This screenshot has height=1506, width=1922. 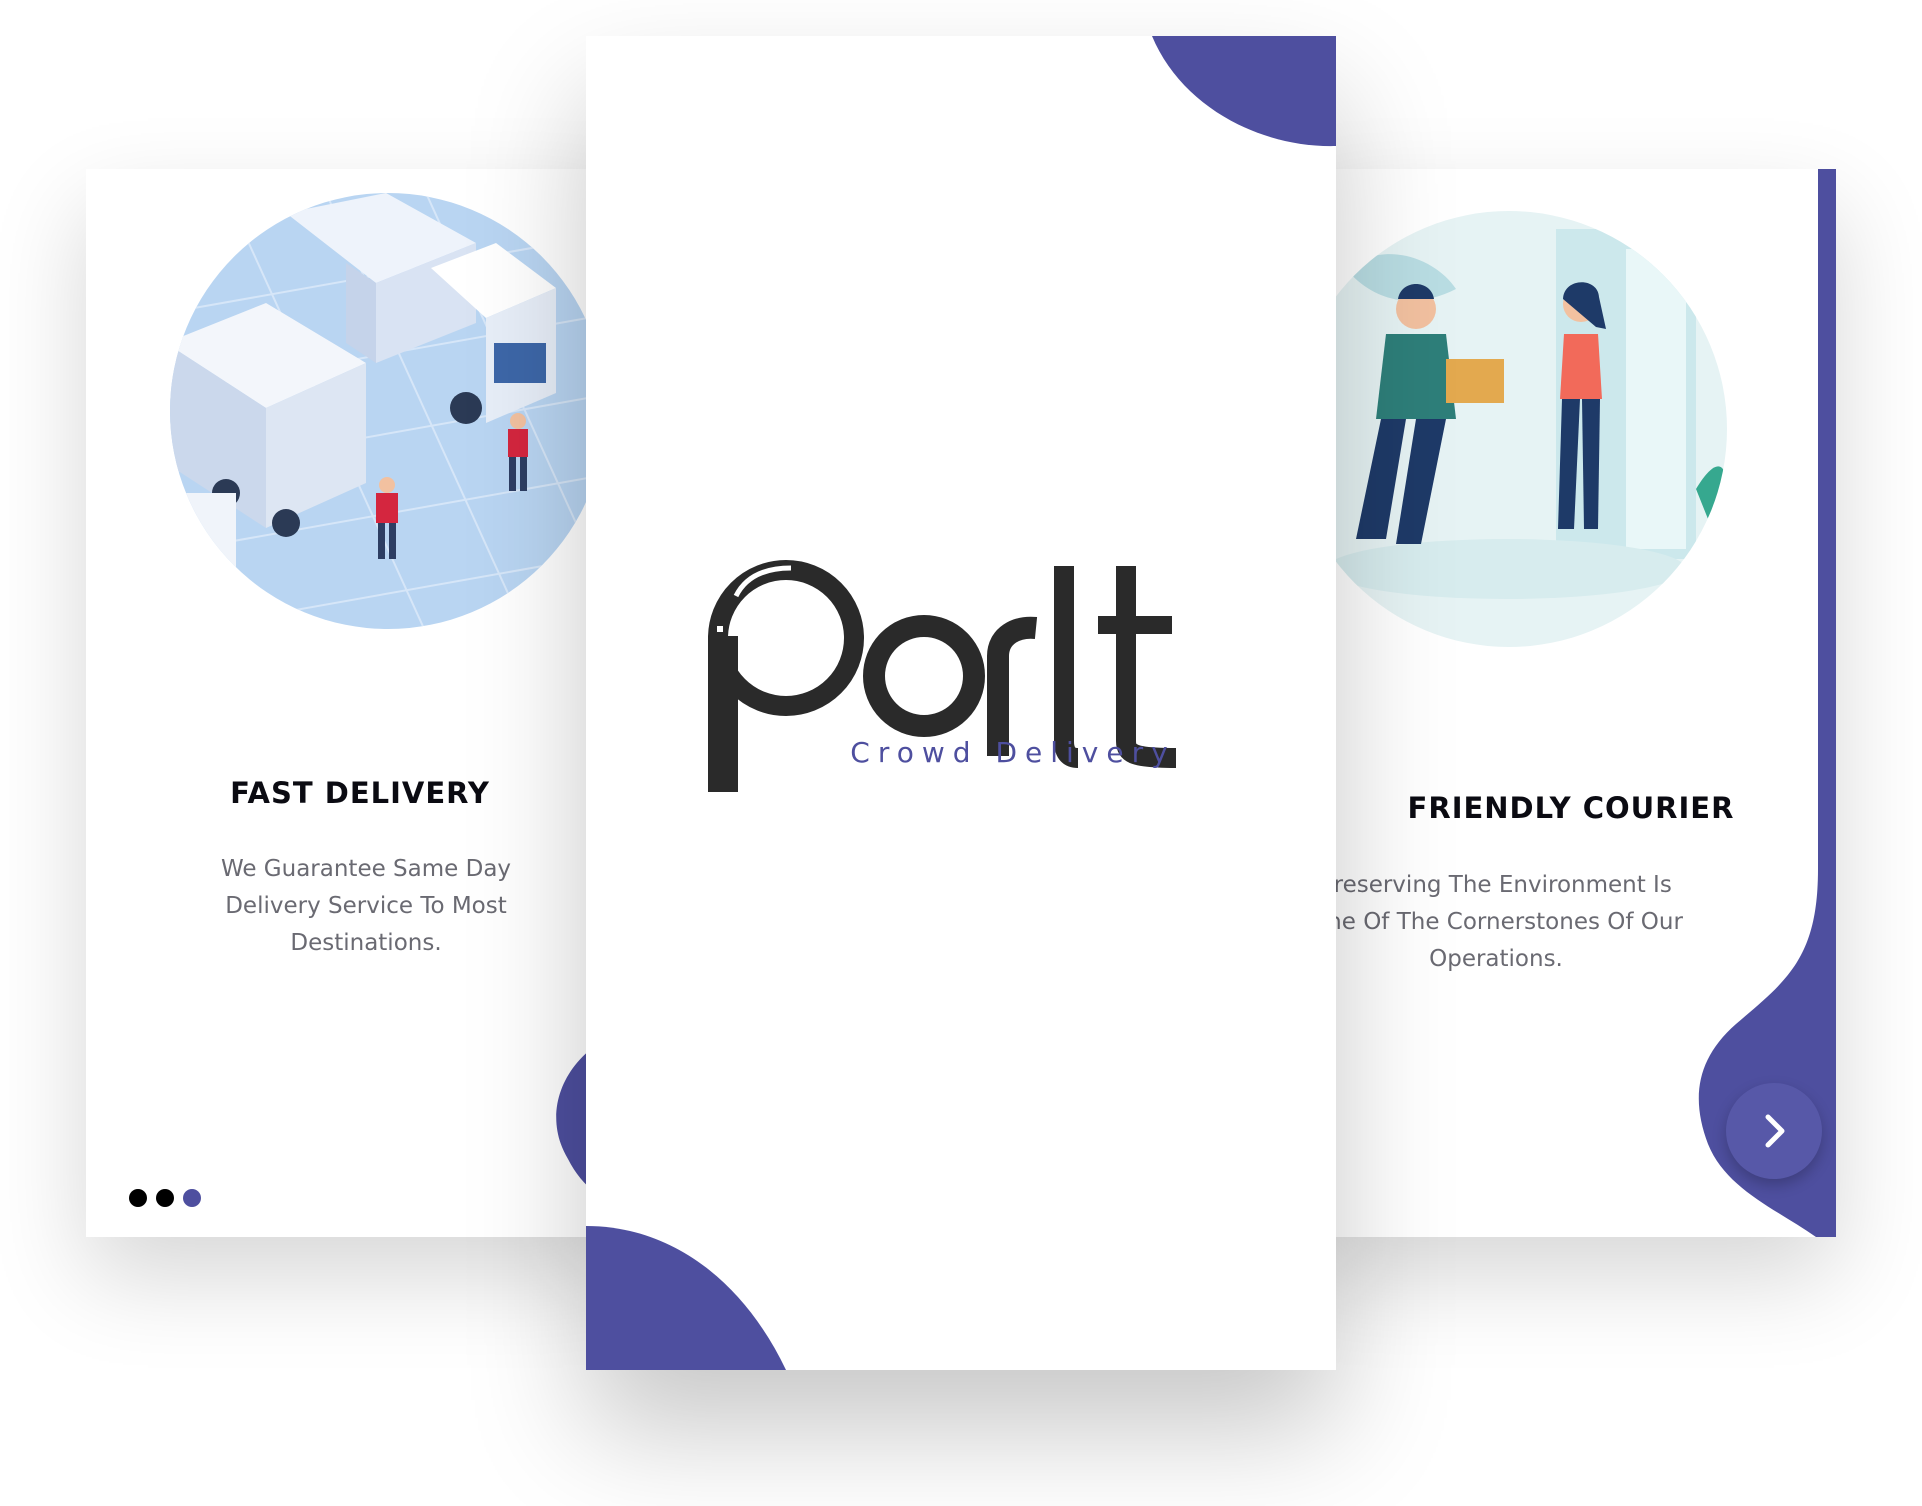 I want to click on pager-dot-active, so click(x=192, y=1198).